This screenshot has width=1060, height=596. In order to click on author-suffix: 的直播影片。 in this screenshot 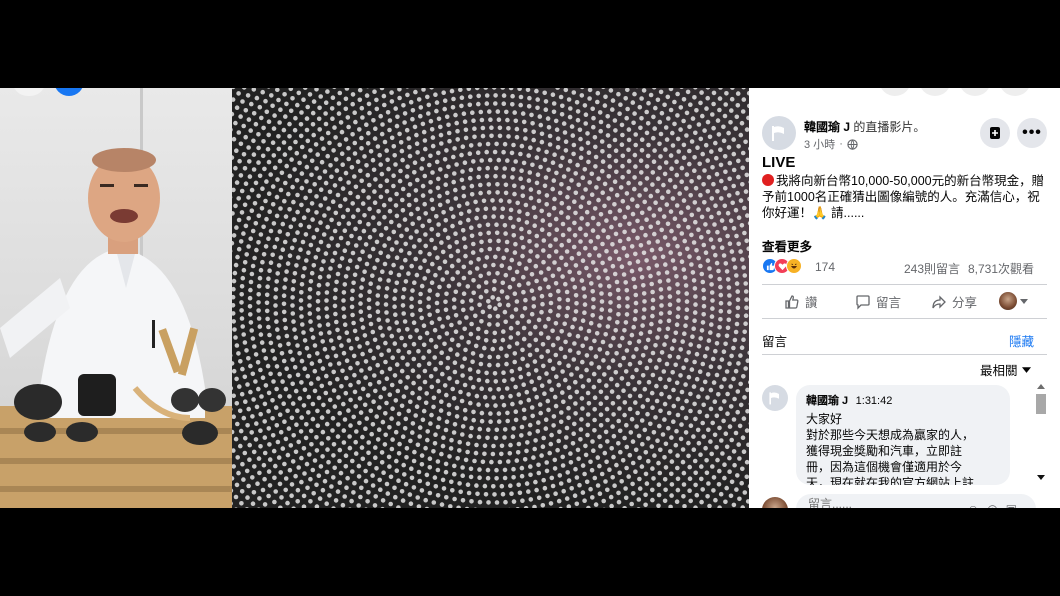, I will do `click(889, 127)`.